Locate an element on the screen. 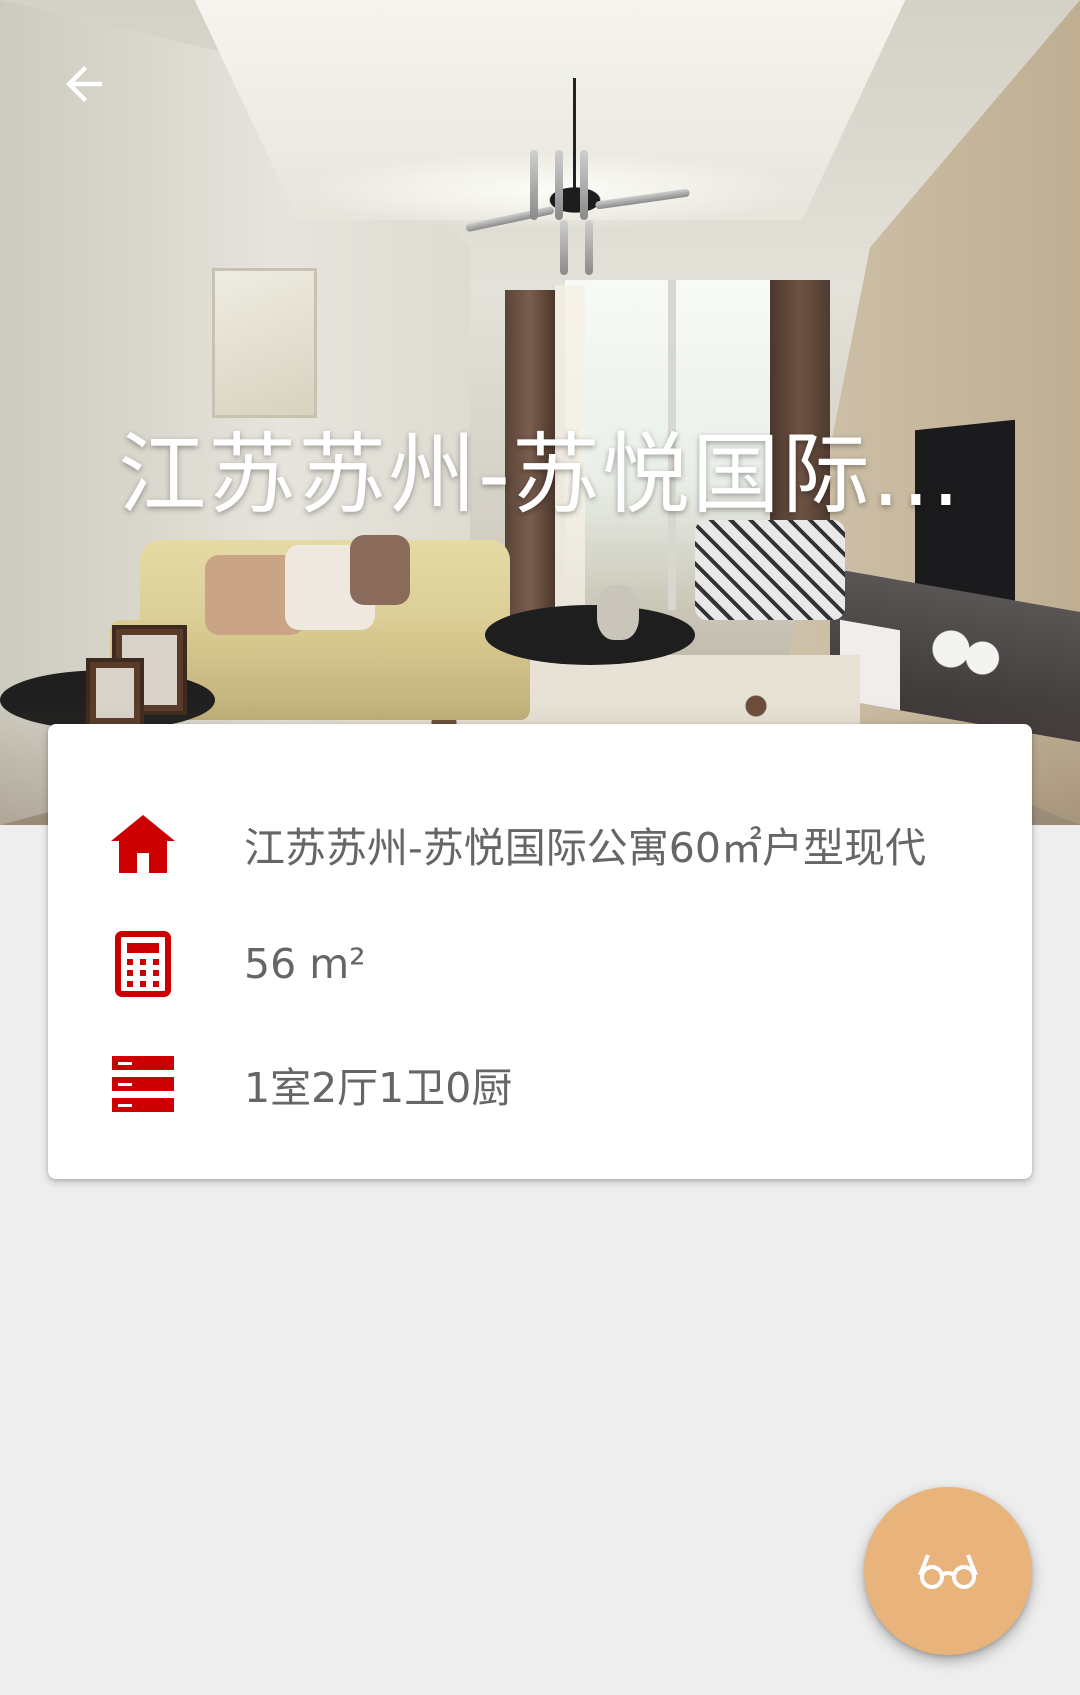  list-icon is located at coordinates (143, 1084).